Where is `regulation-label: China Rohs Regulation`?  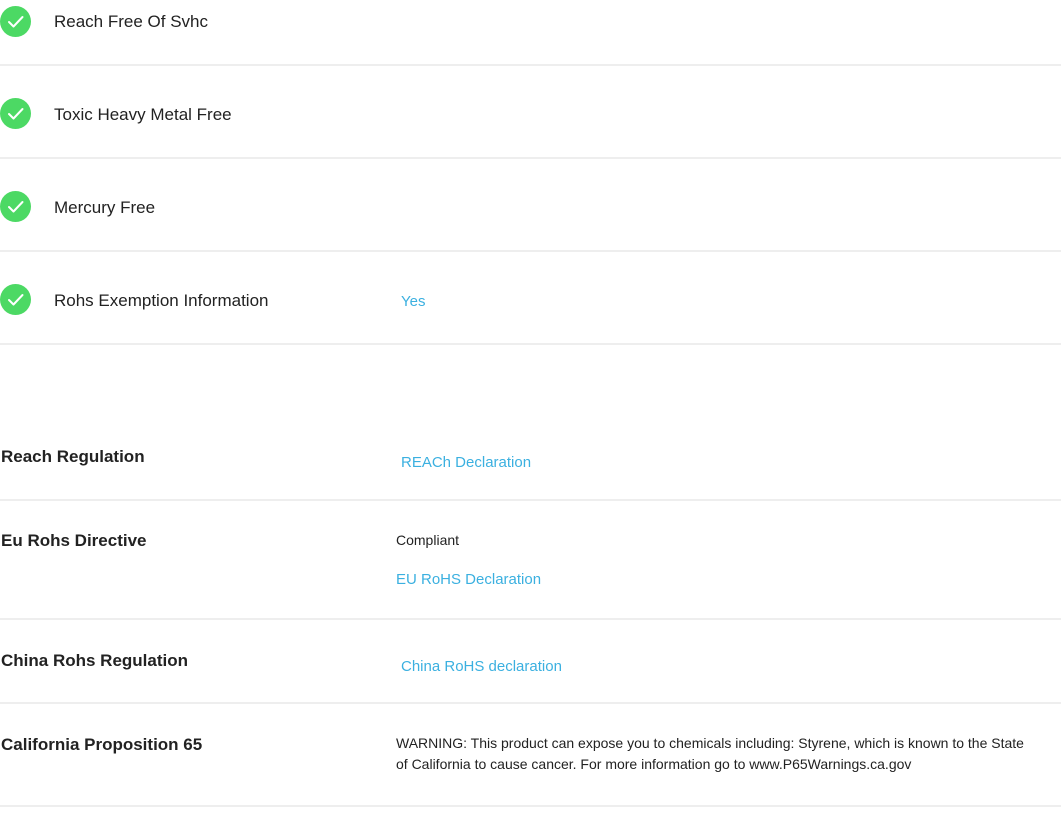 regulation-label: China Rohs Regulation is located at coordinates (94, 660).